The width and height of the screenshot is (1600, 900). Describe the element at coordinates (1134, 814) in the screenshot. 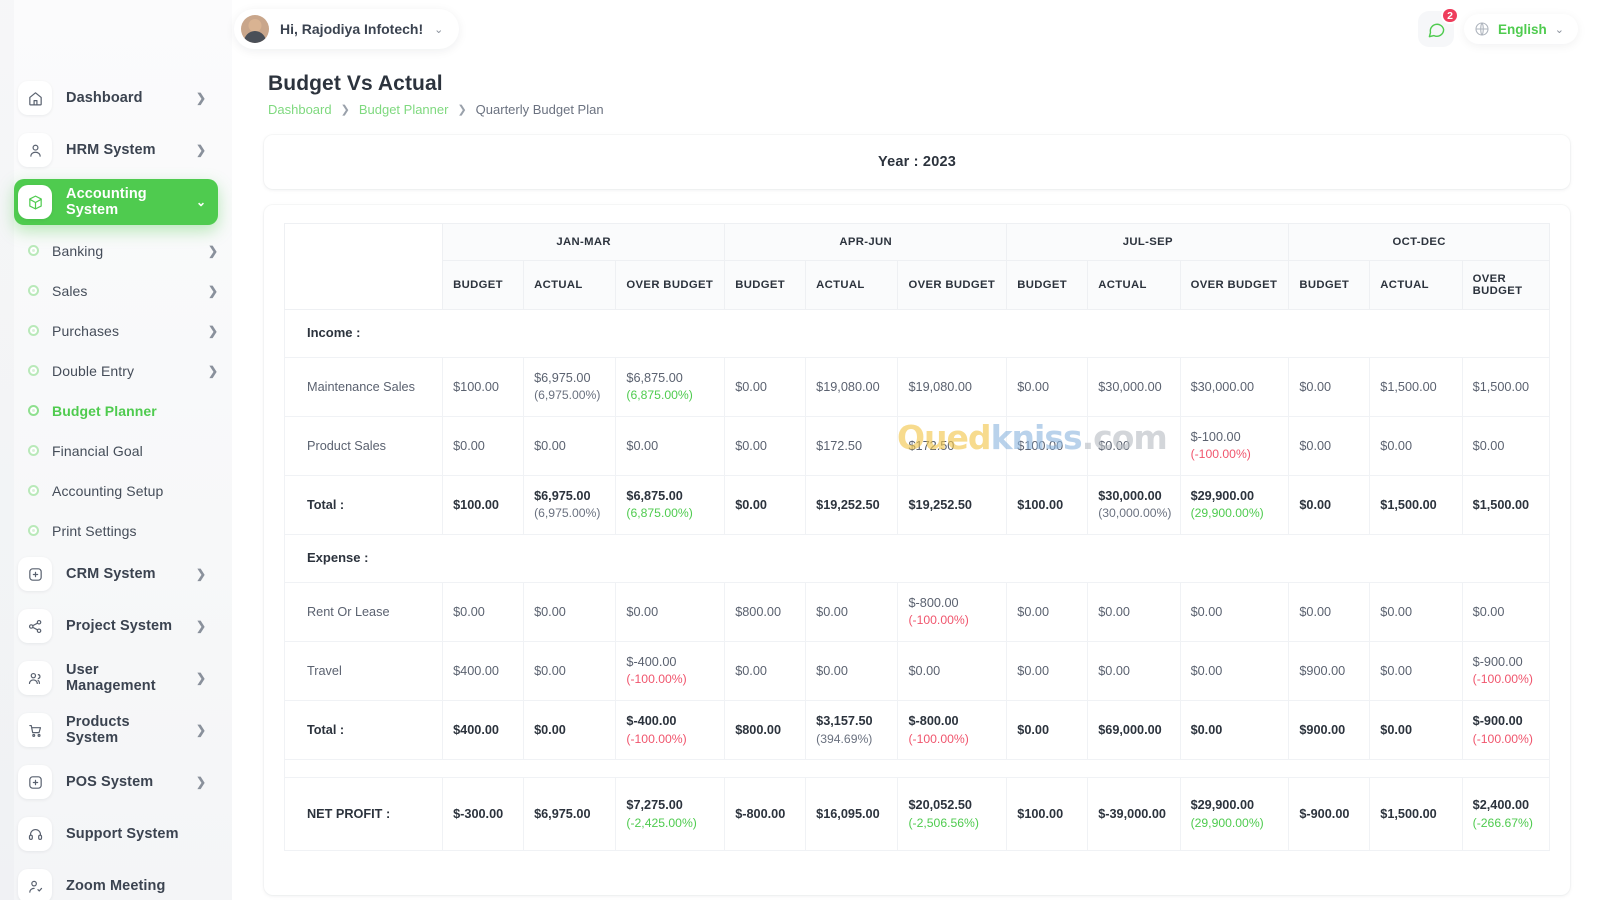

I see `table-cell-7: $-39,000.00` at that location.